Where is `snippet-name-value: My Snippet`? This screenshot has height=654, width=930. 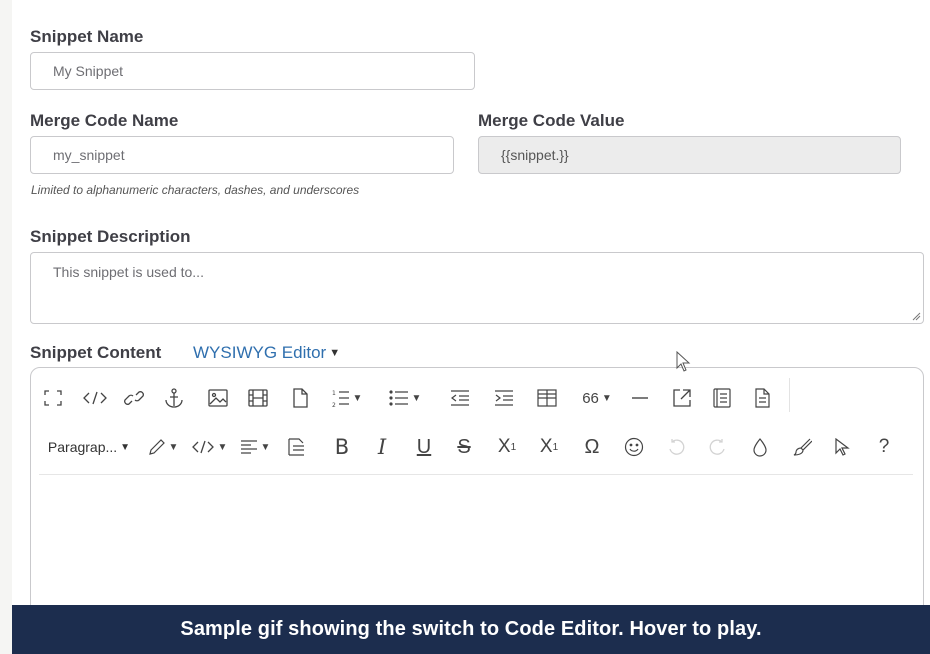
snippet-name-value: My Snippet is located at coordinates (88, 71).